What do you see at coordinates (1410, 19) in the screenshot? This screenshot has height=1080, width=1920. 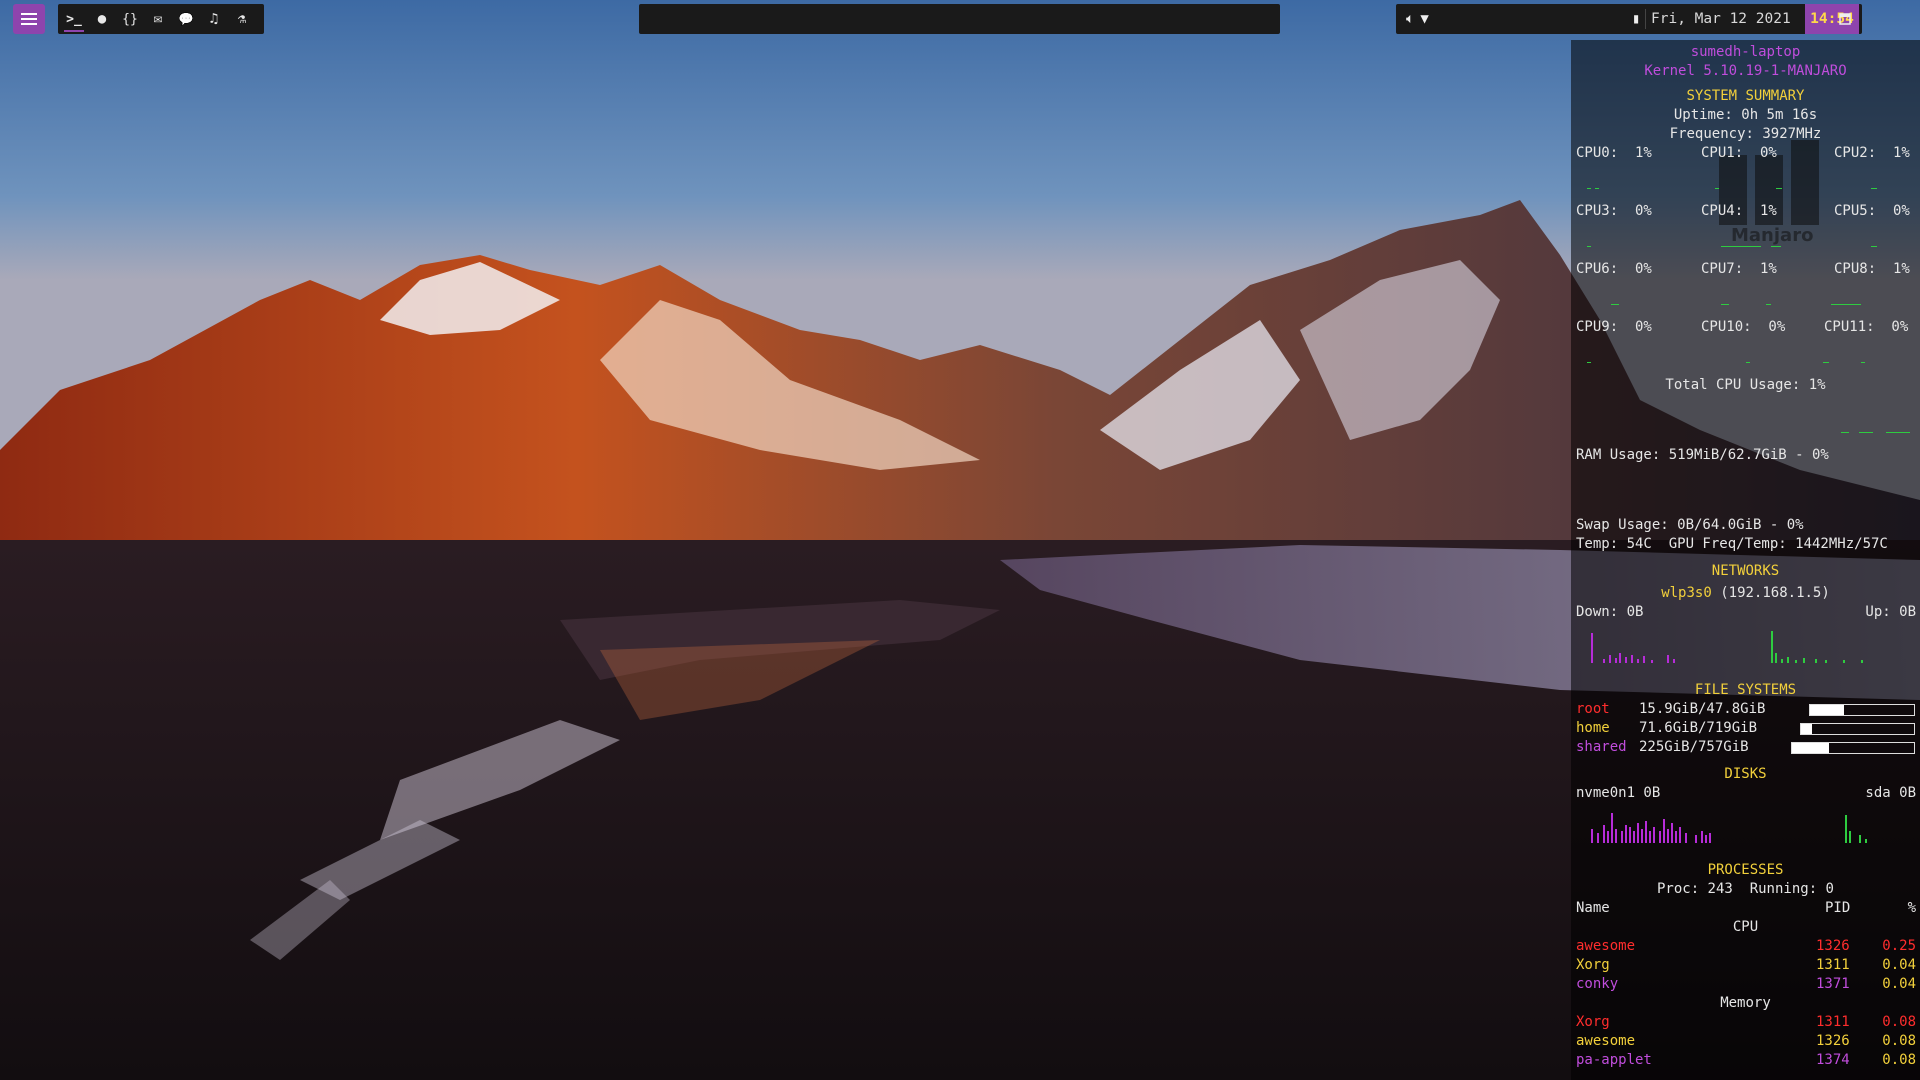 I see `volume-icon: 🔈︎` at bounding box center [1410, 19].